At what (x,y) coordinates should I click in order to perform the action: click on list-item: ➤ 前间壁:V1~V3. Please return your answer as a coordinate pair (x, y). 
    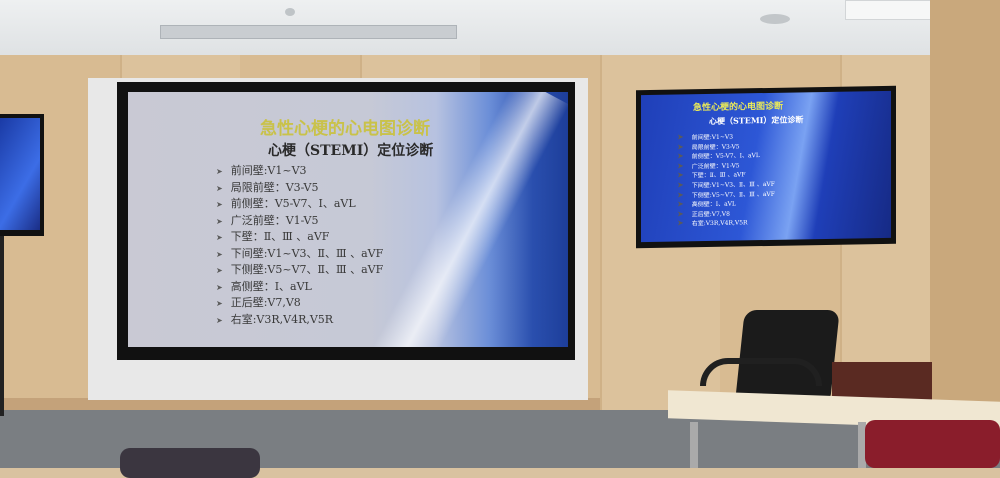
    Looking at the image, I should click on (299, 170).